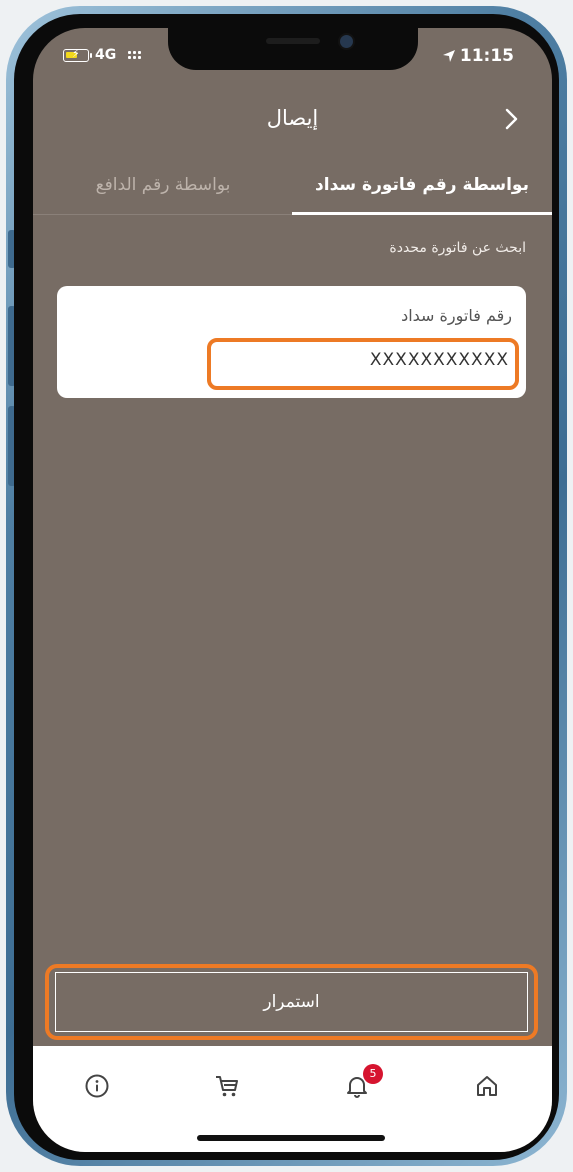 This screenshot has width=573, height=1172. What do you see at coordinates (360, 1085) in the screenshot?
I see `nav-notifications: 5` at bounding box center [360, 1085].